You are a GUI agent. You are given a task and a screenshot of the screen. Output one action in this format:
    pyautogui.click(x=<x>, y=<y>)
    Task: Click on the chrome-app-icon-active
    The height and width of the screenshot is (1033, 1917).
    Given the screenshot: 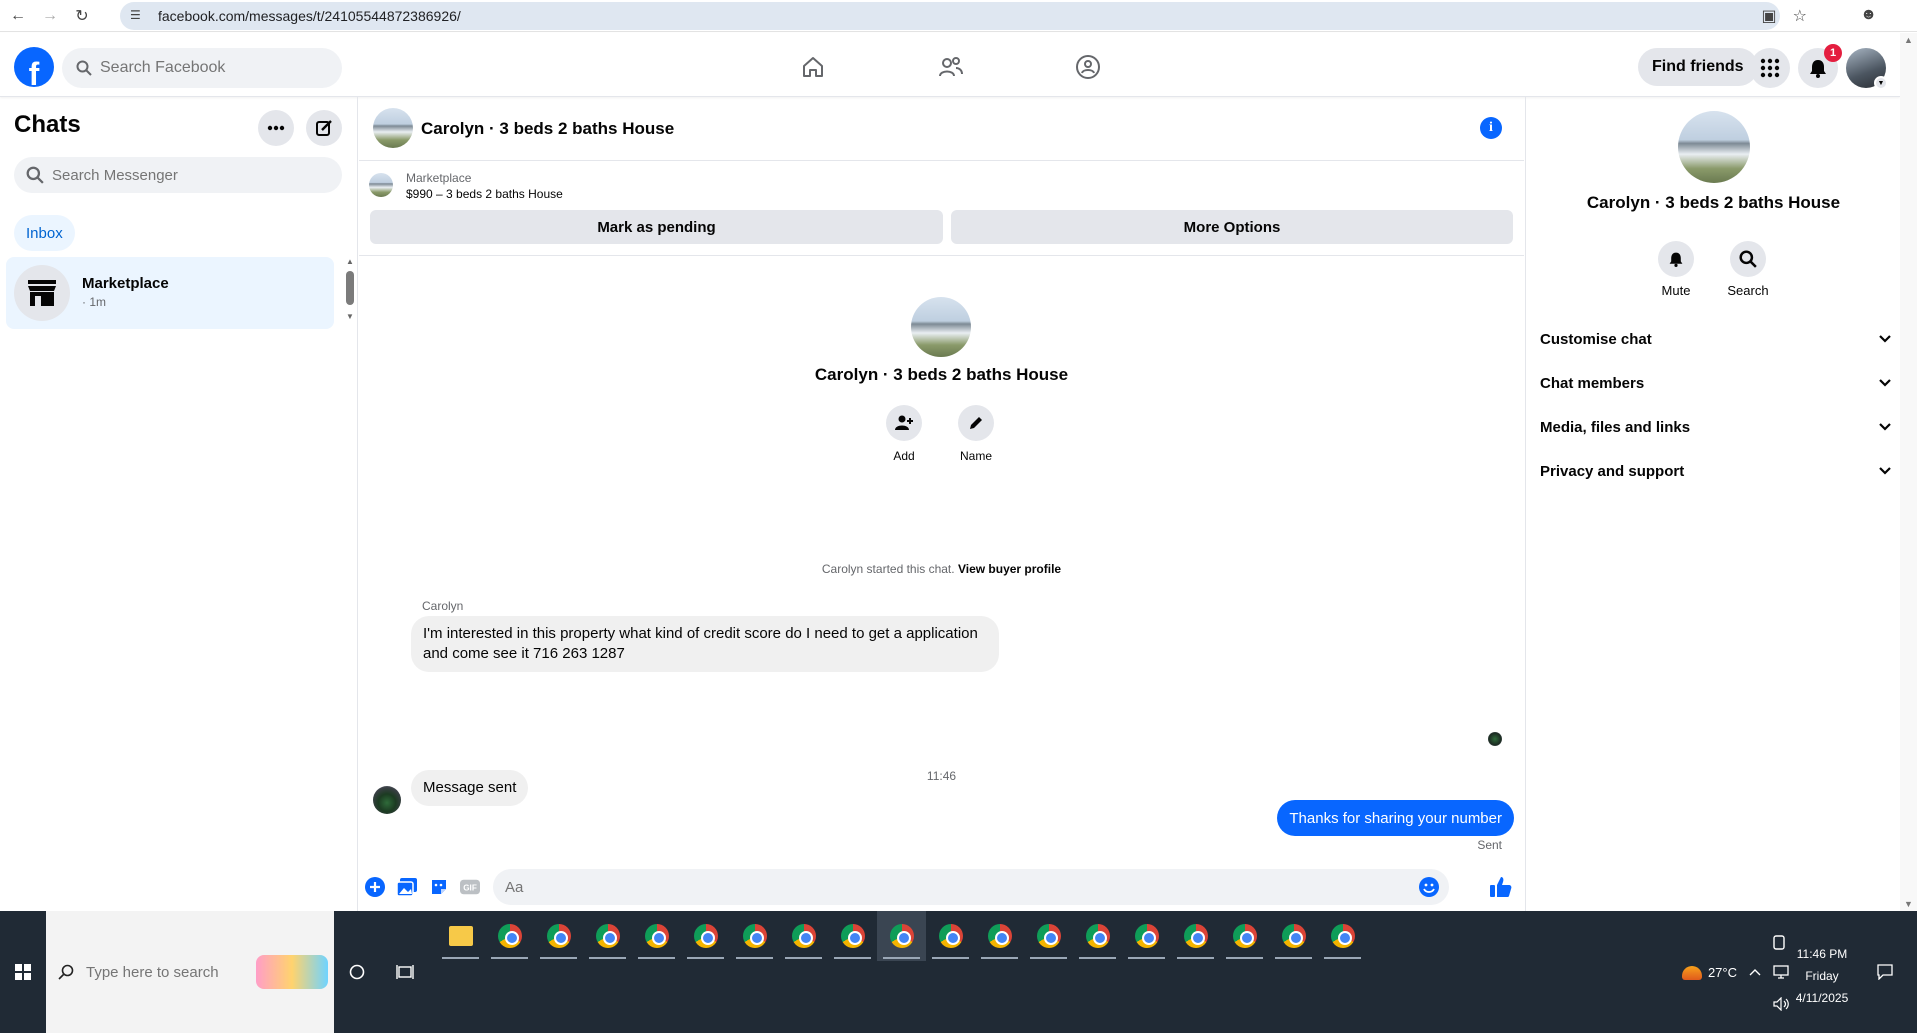 What is the action you would take?
    pyautogui.click(x=901, y=936)
    